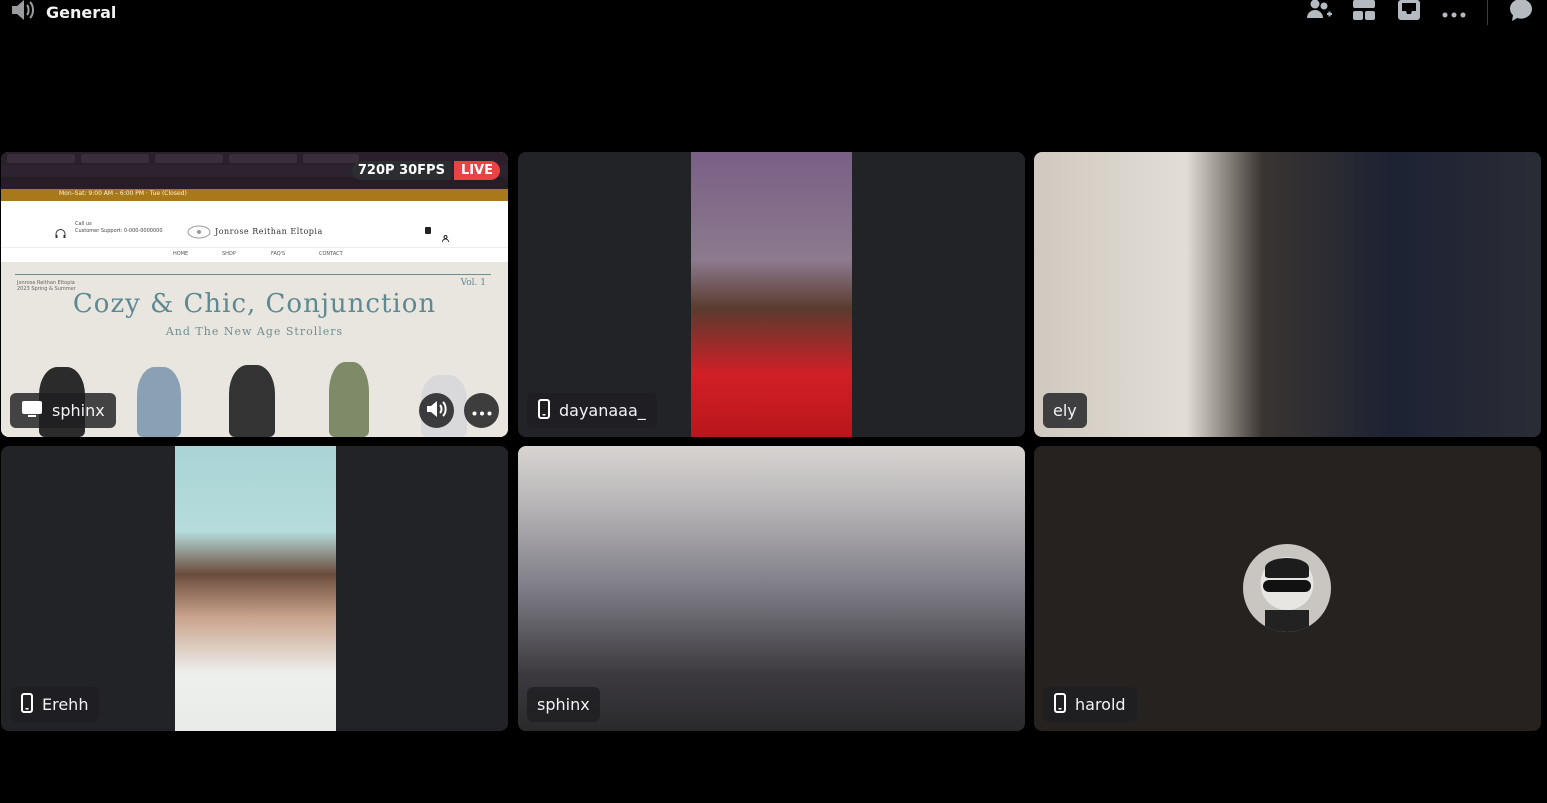  I want to click on chat-bubble-icon, so click(1521, 13).